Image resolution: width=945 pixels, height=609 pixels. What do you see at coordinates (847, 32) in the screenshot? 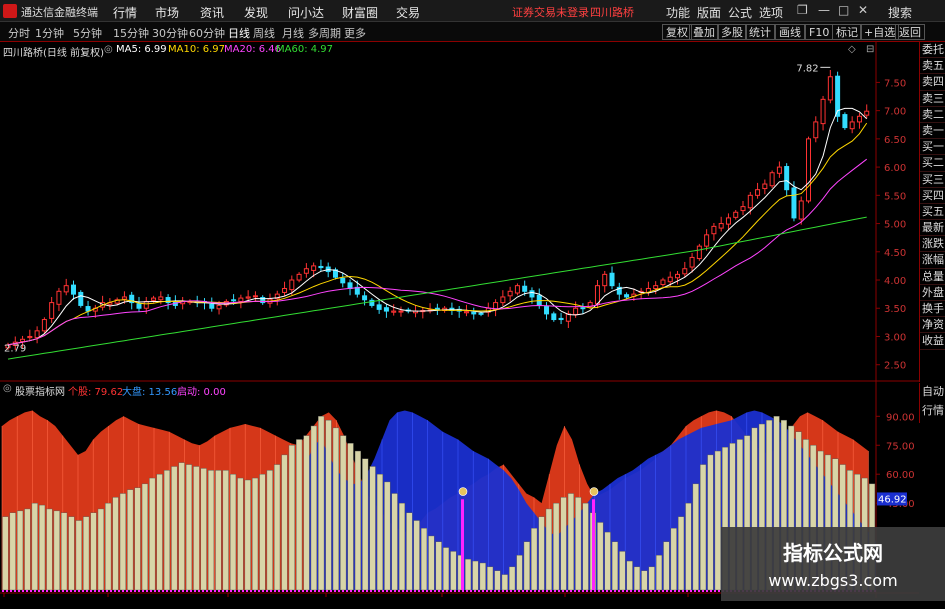
I see `toolbar-mark: 标记` at bounding box center [847, 32].